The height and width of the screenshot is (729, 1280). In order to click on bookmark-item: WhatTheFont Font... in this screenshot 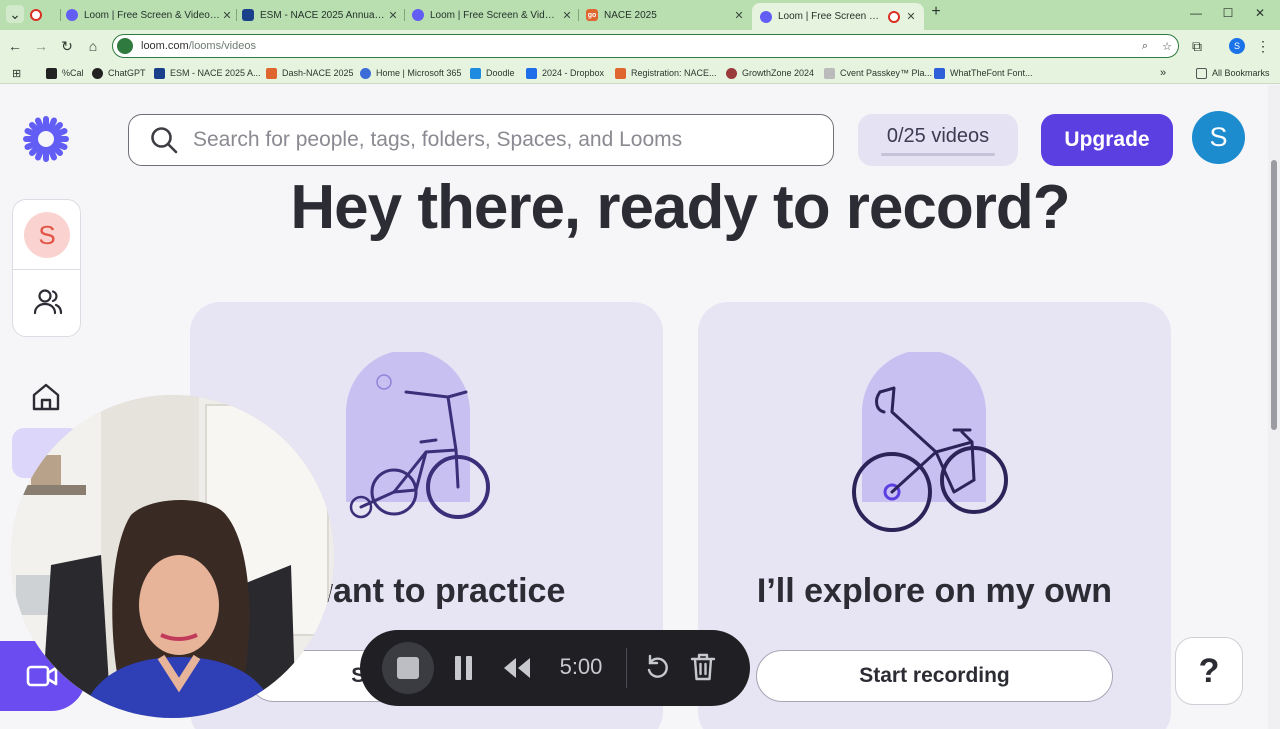, I will do `click(983, 73)`.